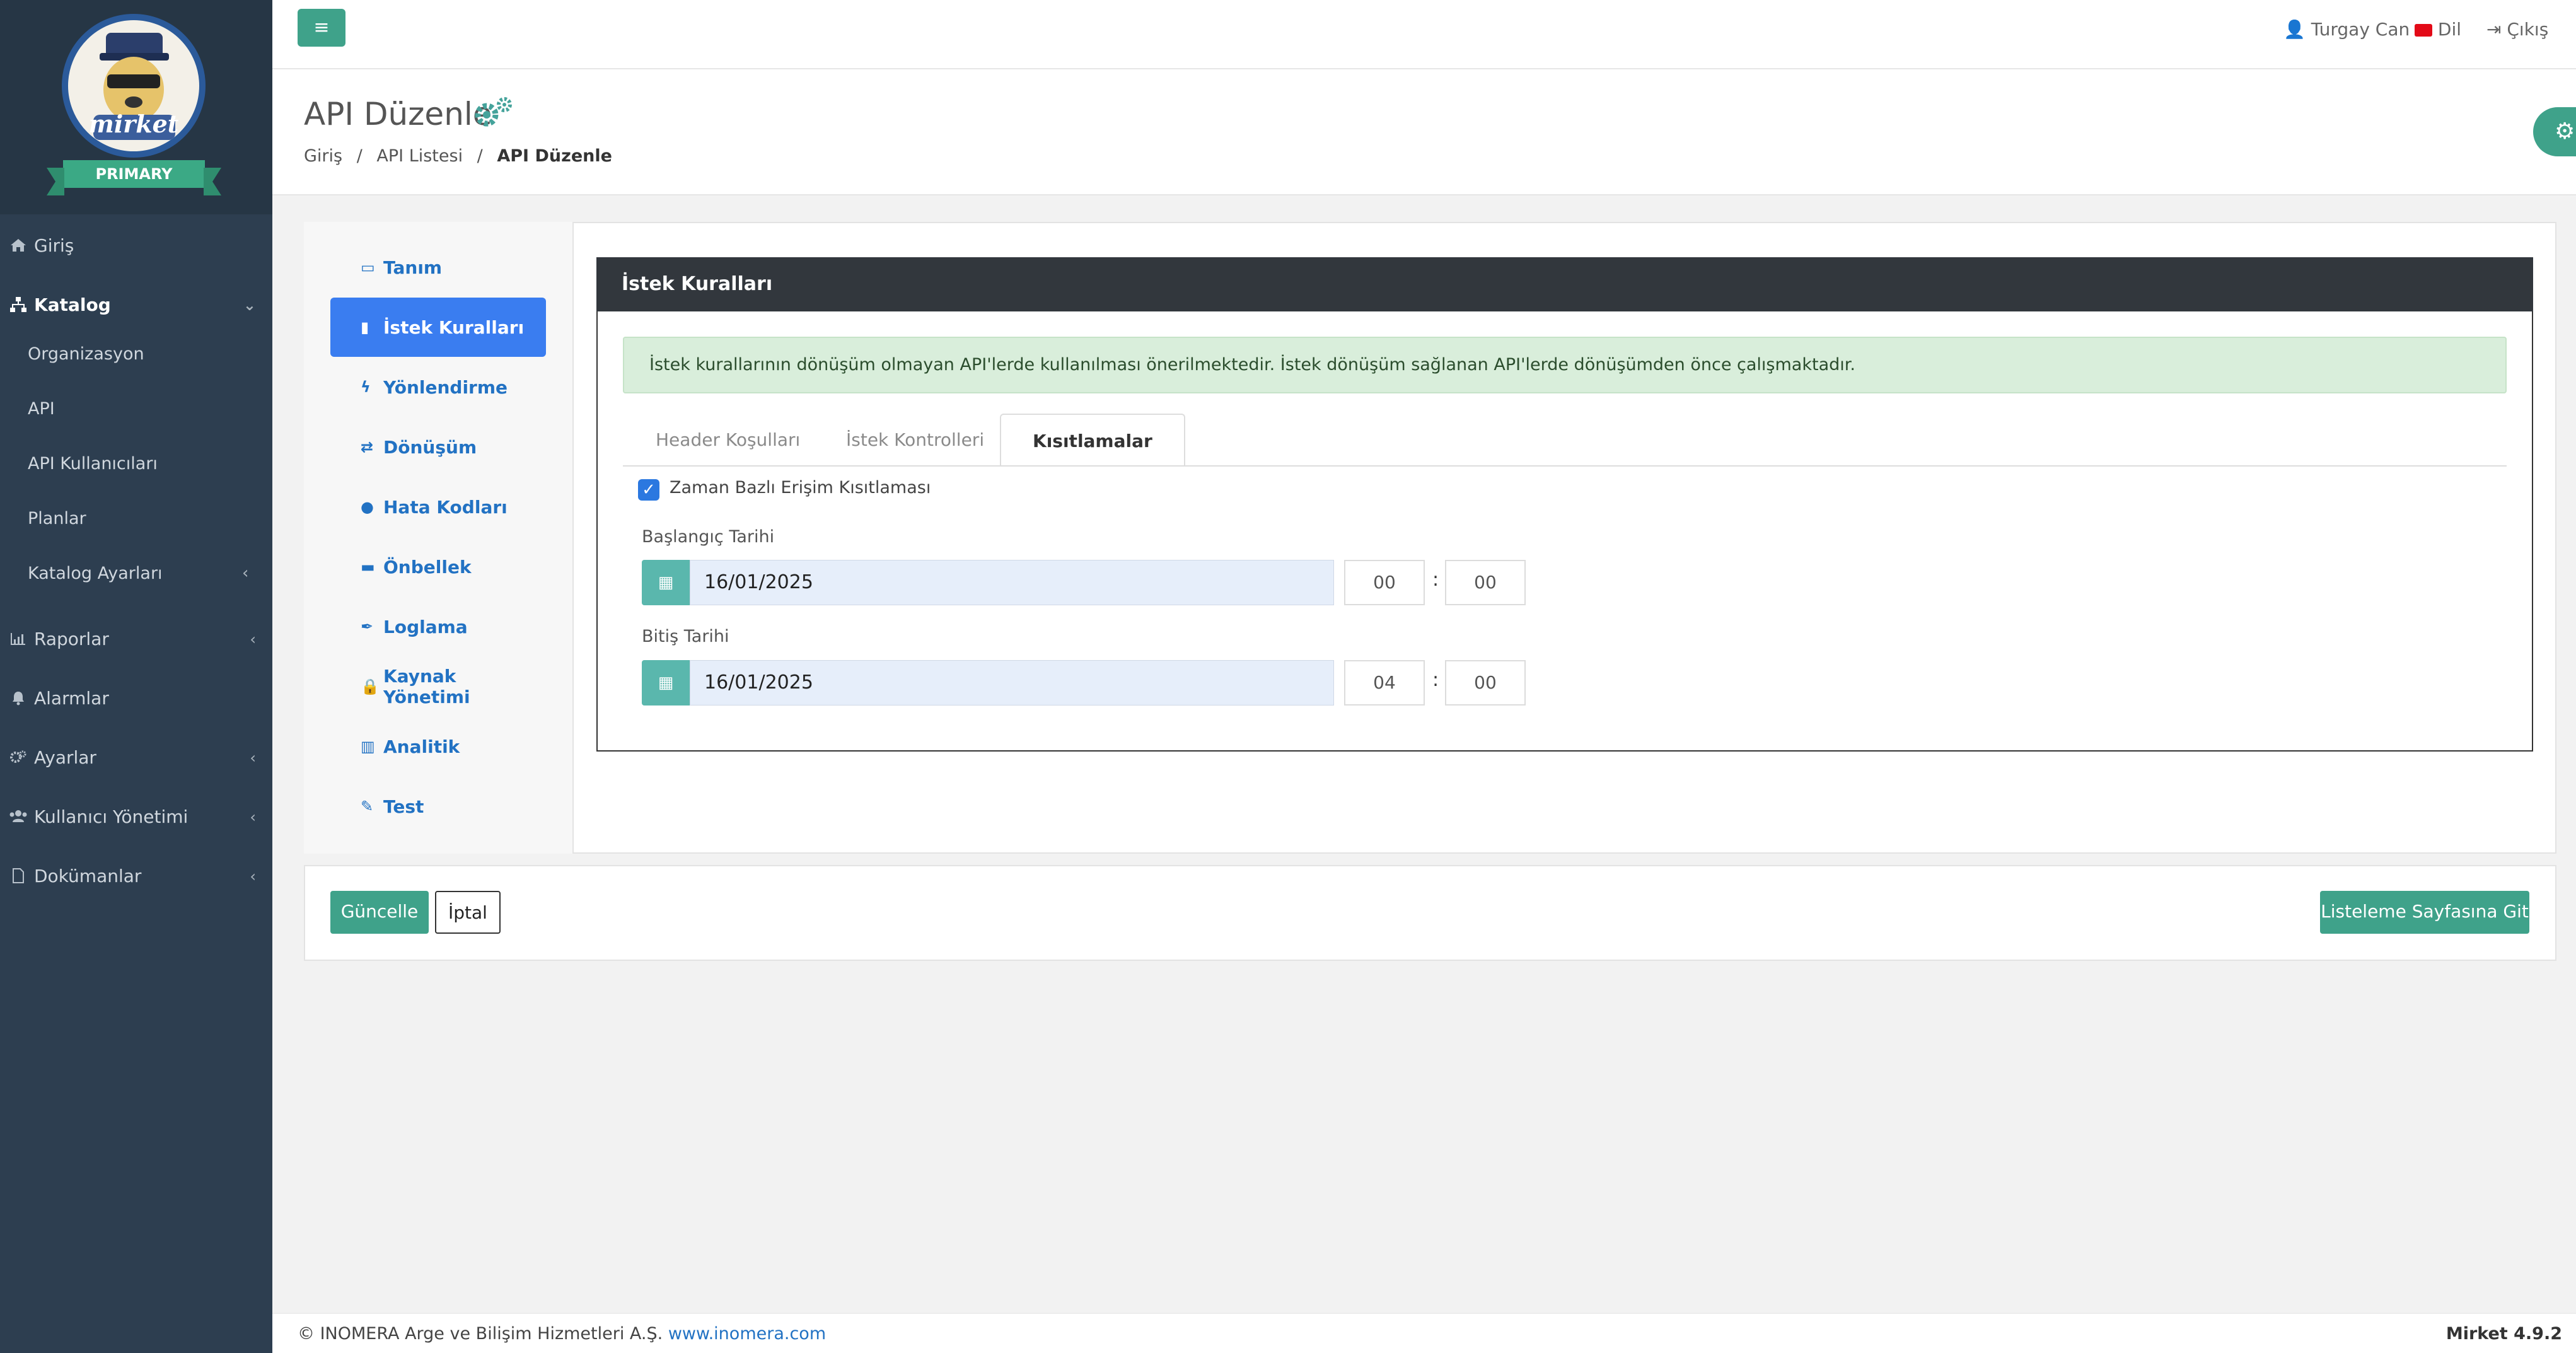 Image resolution: width=2576 pixels, height=1353 pixels. What do you see at coordinates (136, 638) in the screenshot?
I see `sidebar-item-raporlar: Raporlar ‹` at bounding box center [136, 638].